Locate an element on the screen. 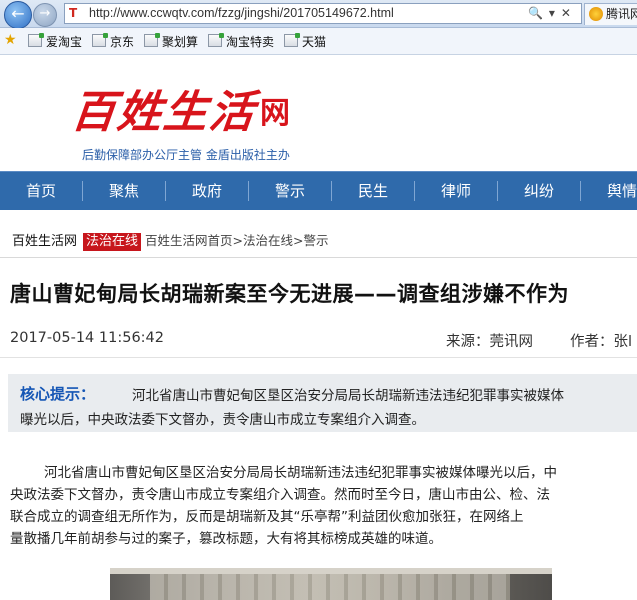  article-author: 作者：张l is located at coordinates (601, 342).